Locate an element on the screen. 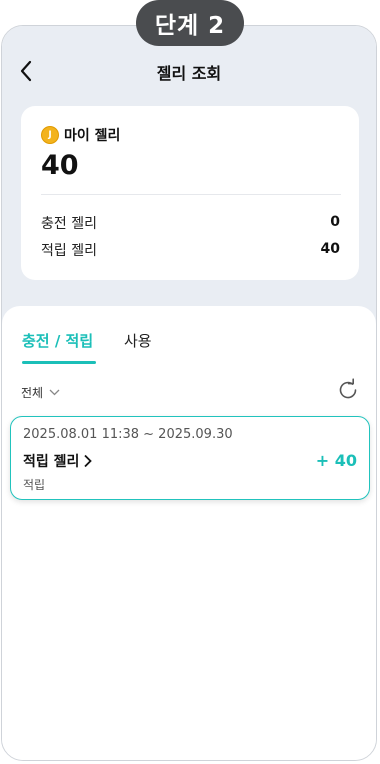 The height and width of the screenshot is (764, 380). item-title-link: 적립 젤리 is located at coordinates (58, 461).